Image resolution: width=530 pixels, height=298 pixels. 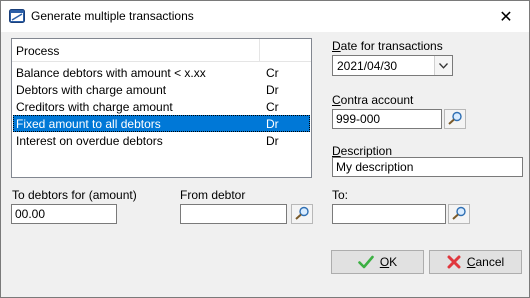 What do you see at coordinates (362, 151) in the screenshot?
I see `description-label: Description` at bounding box center [362, 151].